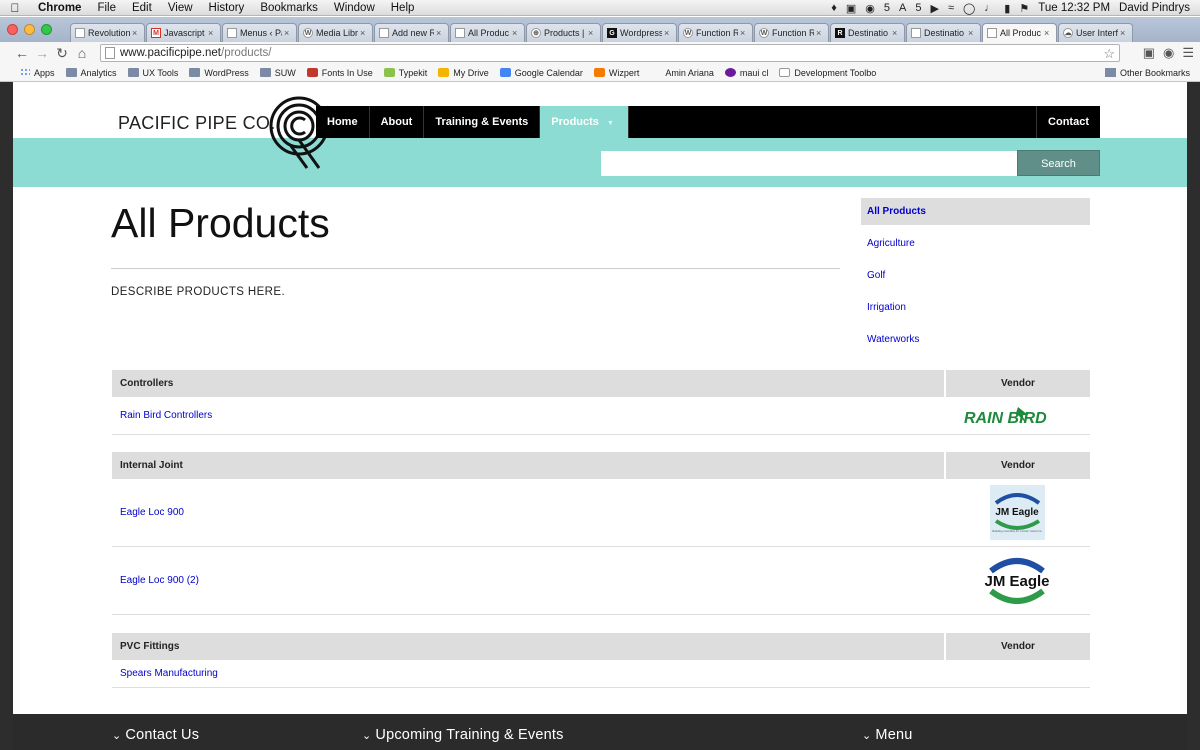  I want to click on subnav-irrigation: Irrigation, so click(975, 310).